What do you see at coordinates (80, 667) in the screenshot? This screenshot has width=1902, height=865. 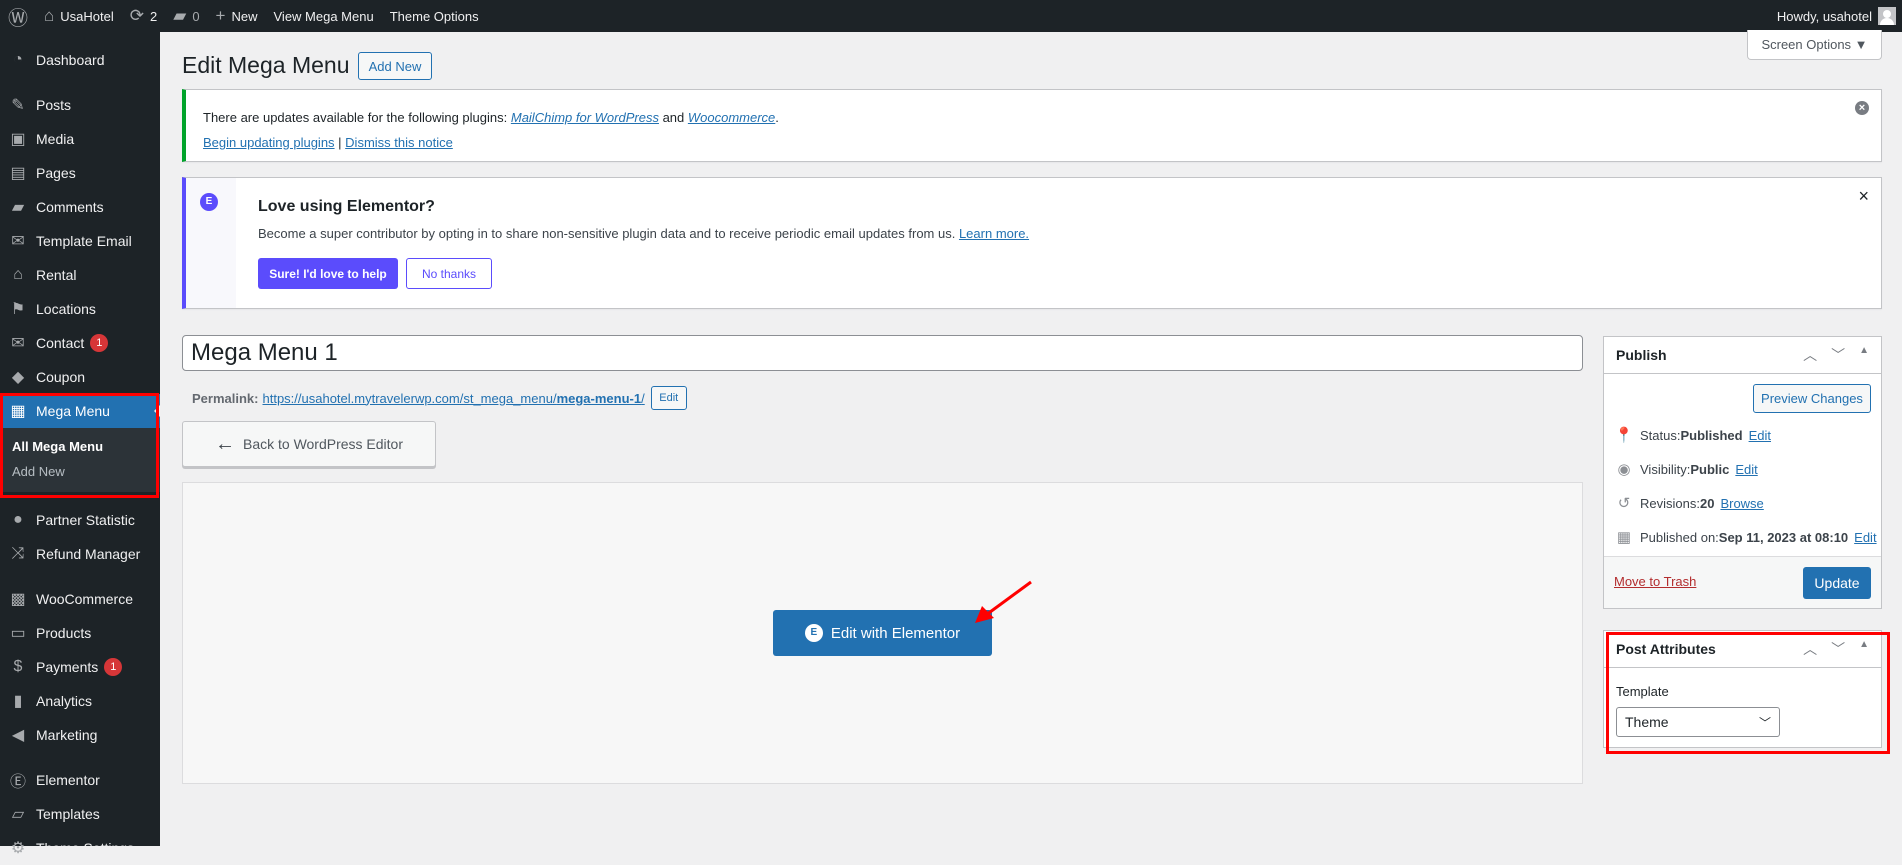 I see `sidebar-item-payments: $ Payments 1` at bounding box center [80, 667].